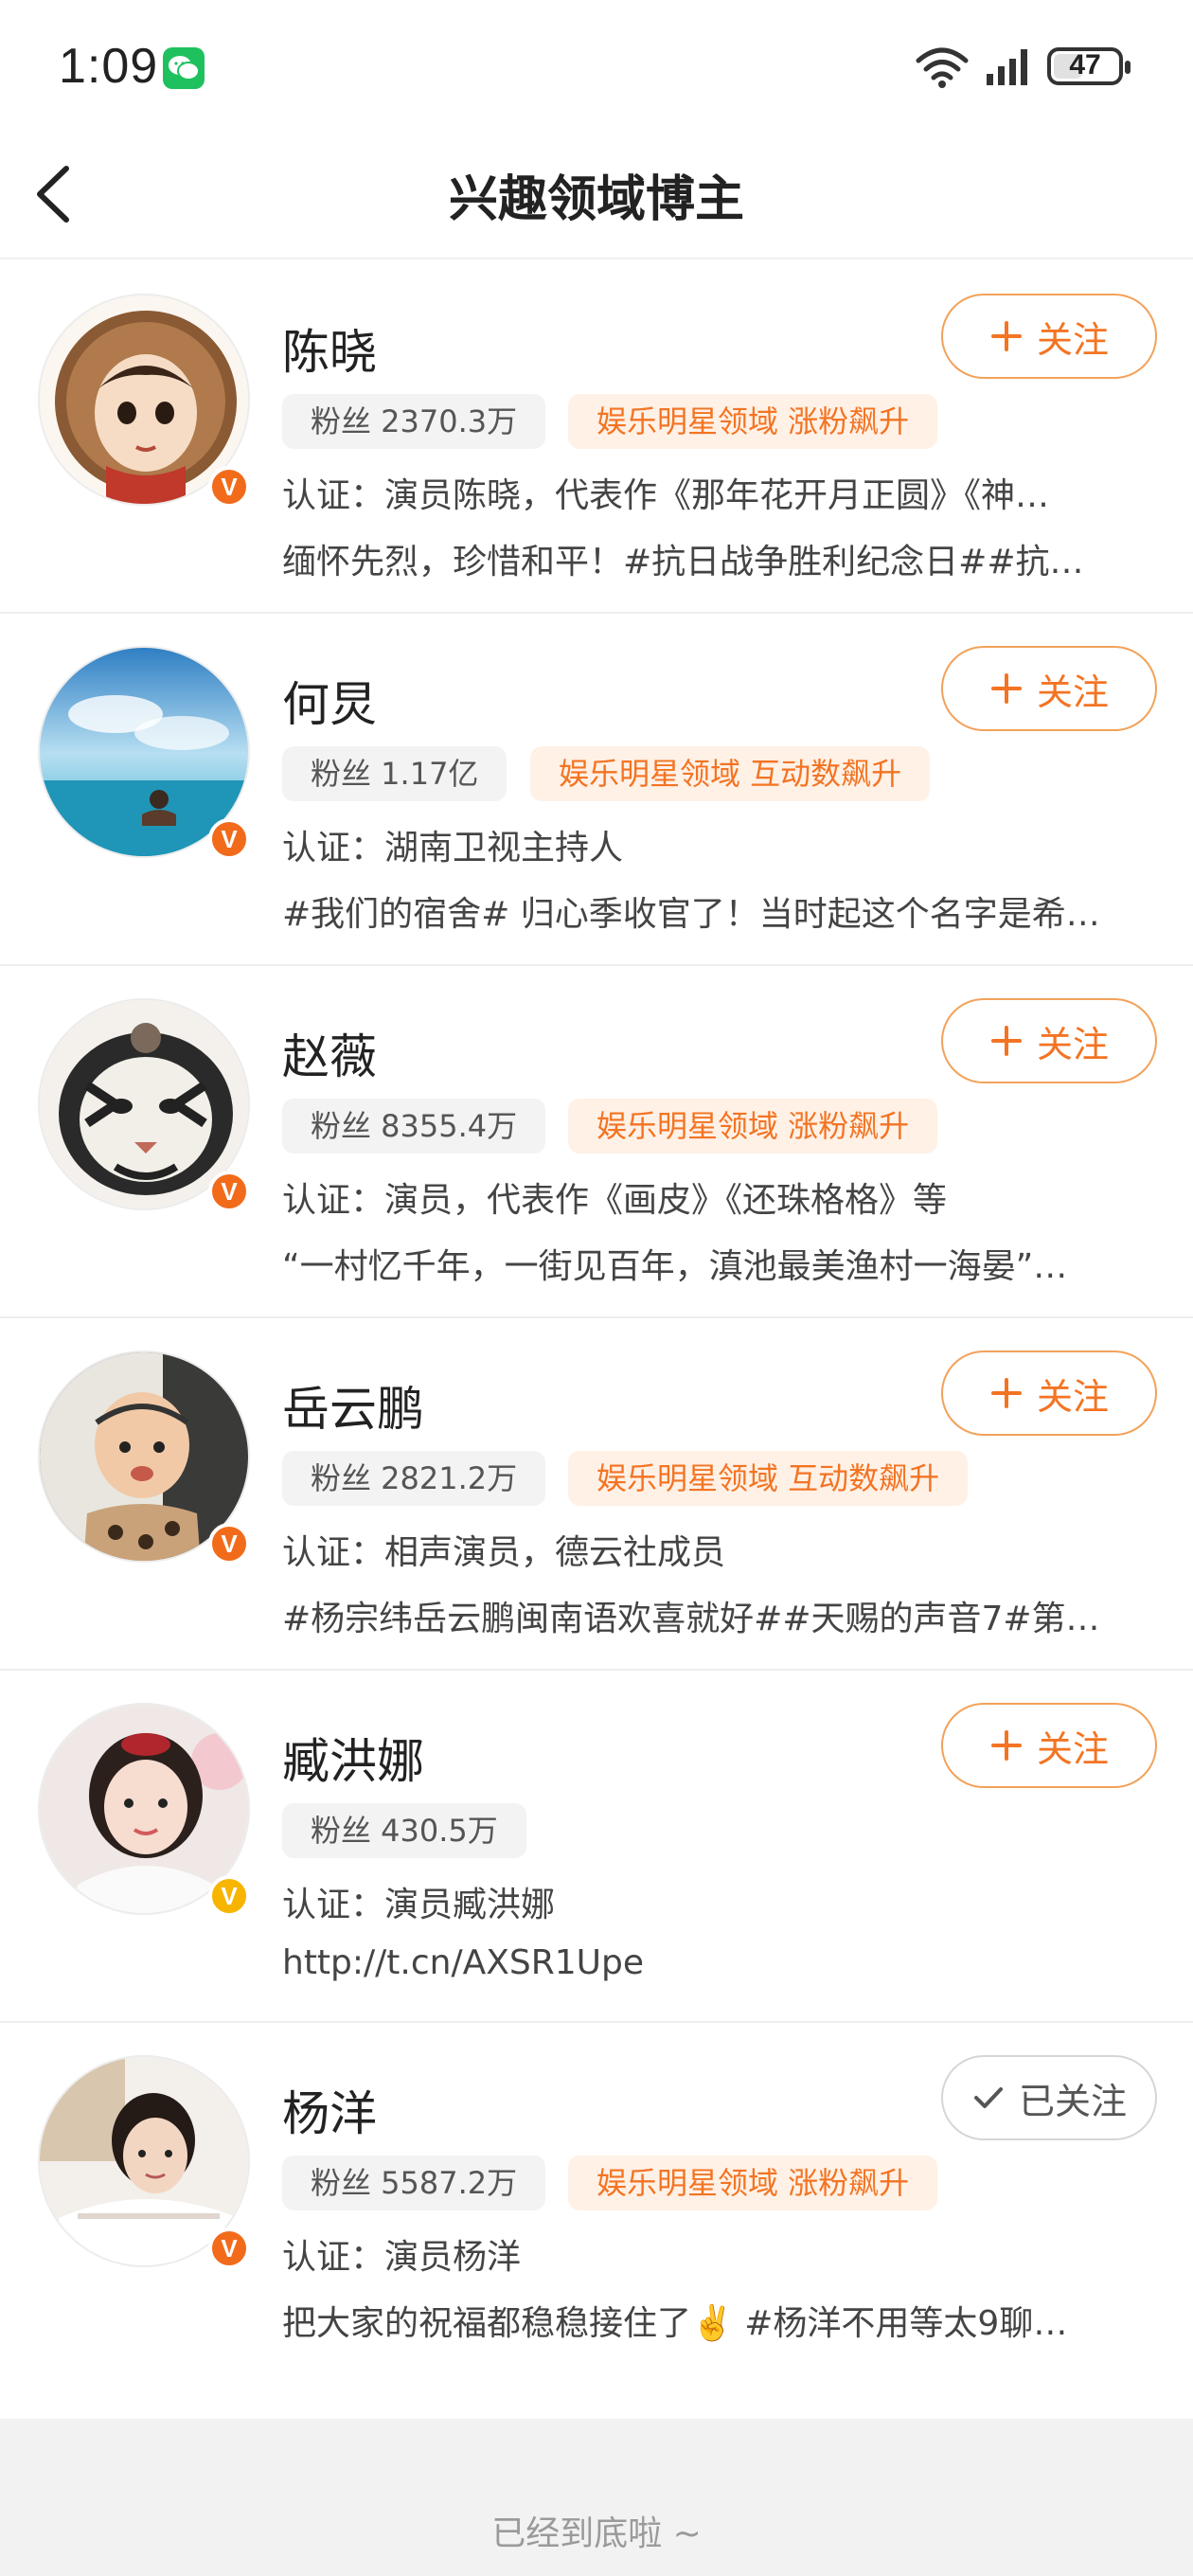  I want to click on blogger-name: 赵薇, so click(329, 1053).